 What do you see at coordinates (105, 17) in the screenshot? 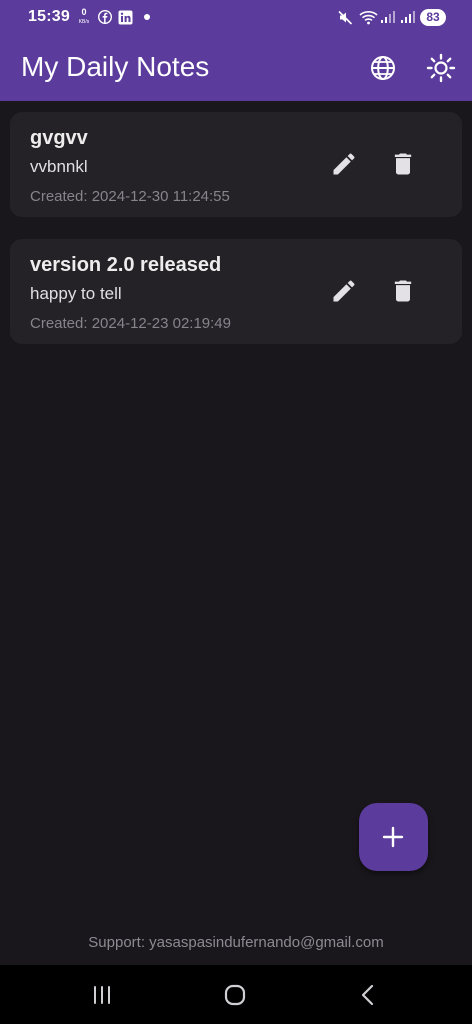
I see `facebook-icon` at bounding box center [105, 17].